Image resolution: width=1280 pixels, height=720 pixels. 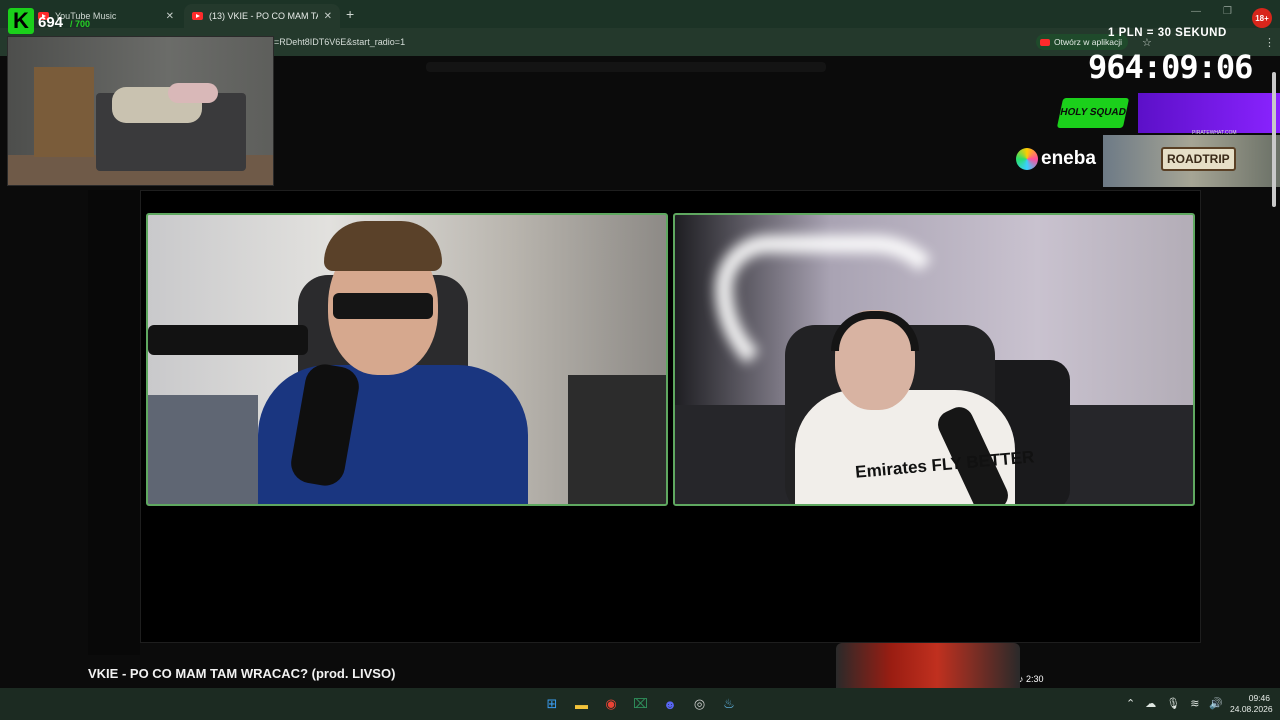 What do you see at coordinates (1027, 159) in the screenshot?
I see `eneba-icon` at bounding box center [1027, 159].